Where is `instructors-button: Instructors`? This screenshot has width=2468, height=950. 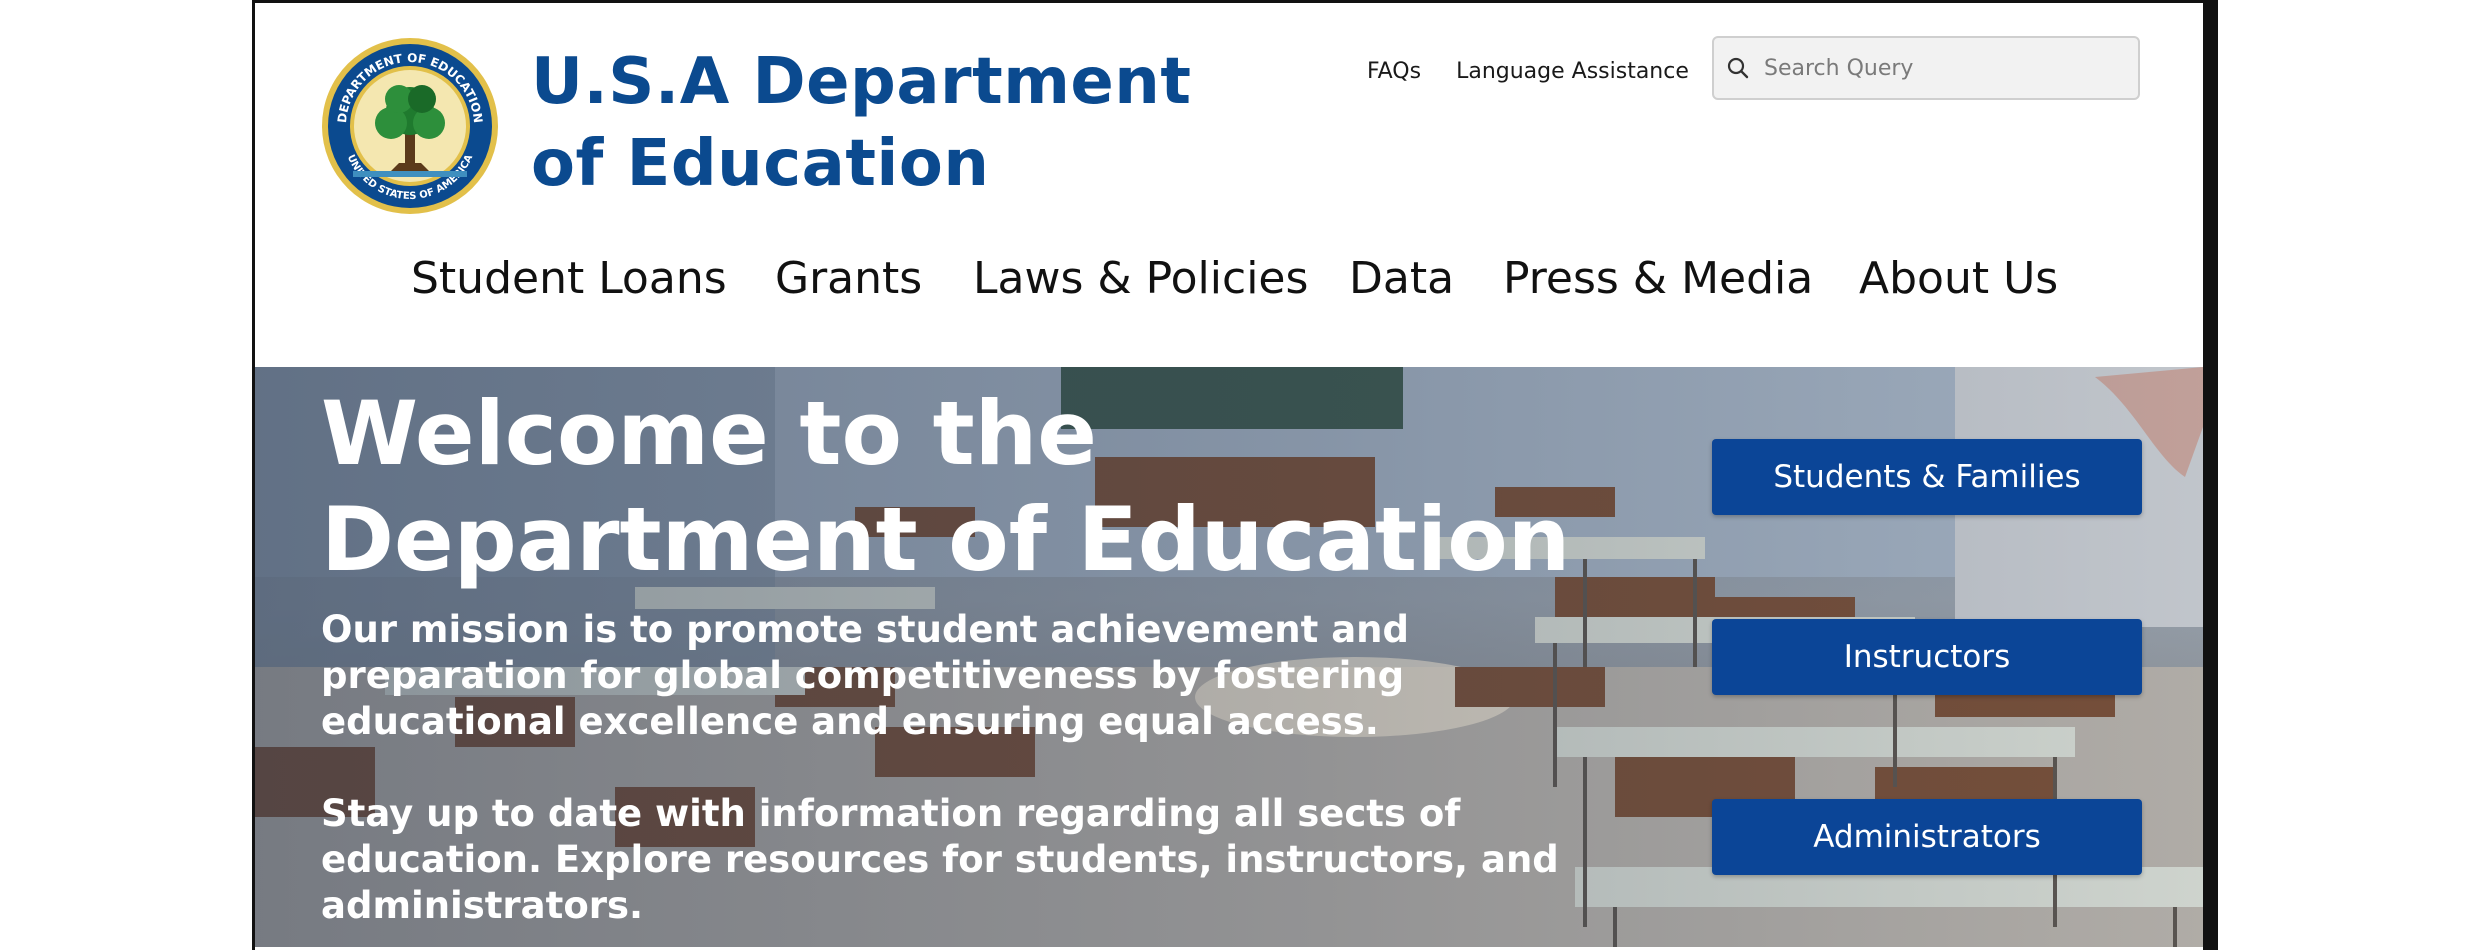
instructors-button: Instructors is located at coordinates (1927, 657).